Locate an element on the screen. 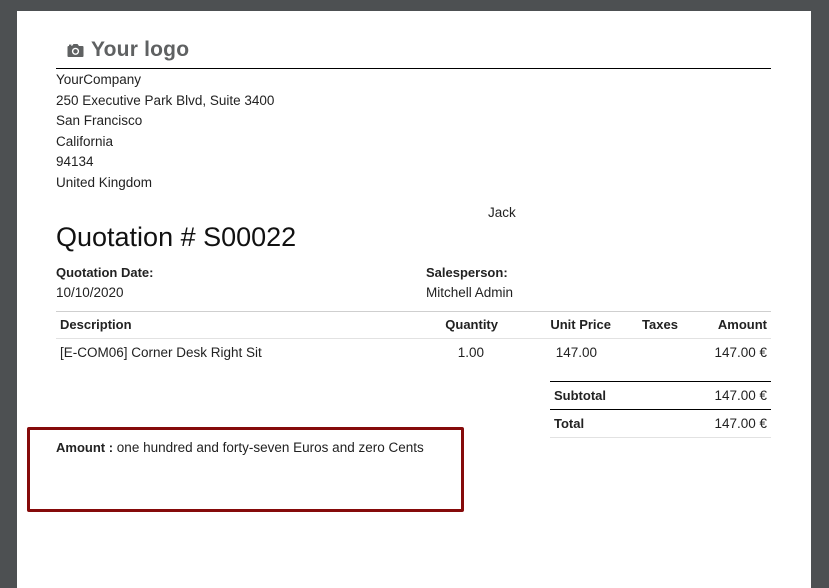  column-header-unit-price: Unit Price is located at coordinates (558, 325).